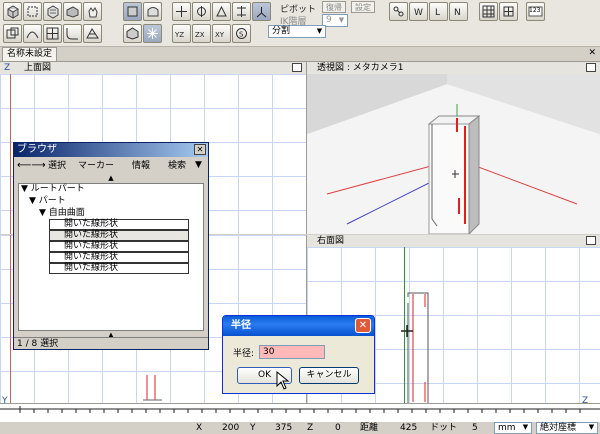  What do you see at coordinates (57, 166) in the screenshot?
I see `menu-select: 選択` at bounding box center [57, 166].